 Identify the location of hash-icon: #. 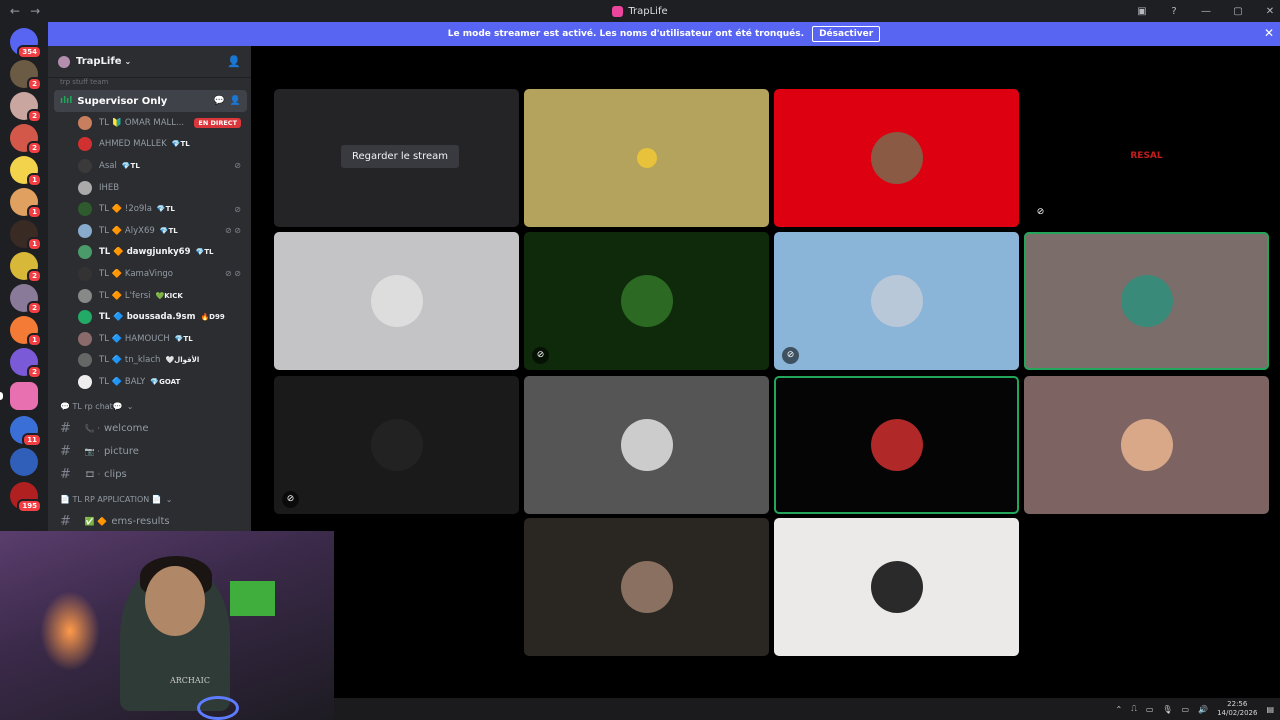
(65, 521).